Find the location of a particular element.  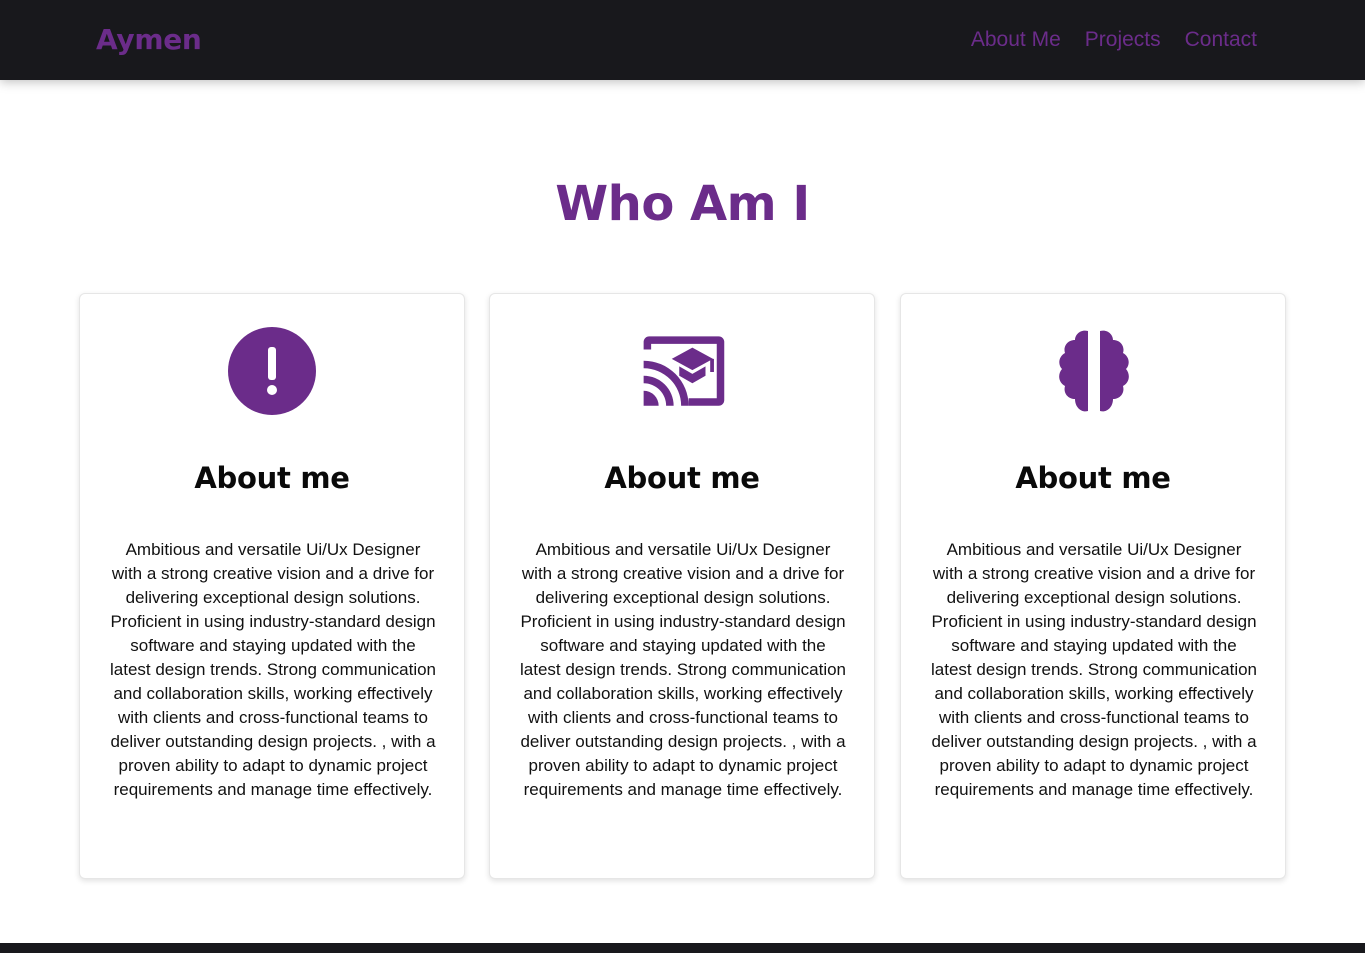

nav-link-contact: Contact is located at coordinates (1221, 40).